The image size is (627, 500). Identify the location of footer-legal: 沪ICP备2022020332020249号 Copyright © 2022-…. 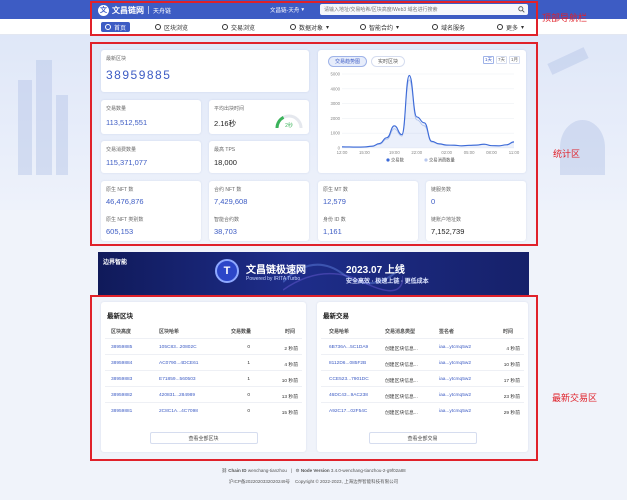
(313, 482).